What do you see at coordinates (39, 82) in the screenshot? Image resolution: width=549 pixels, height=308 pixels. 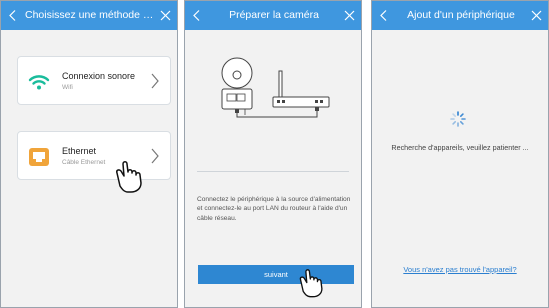 I see `wifi-icon` at bounding box center [39, 82].